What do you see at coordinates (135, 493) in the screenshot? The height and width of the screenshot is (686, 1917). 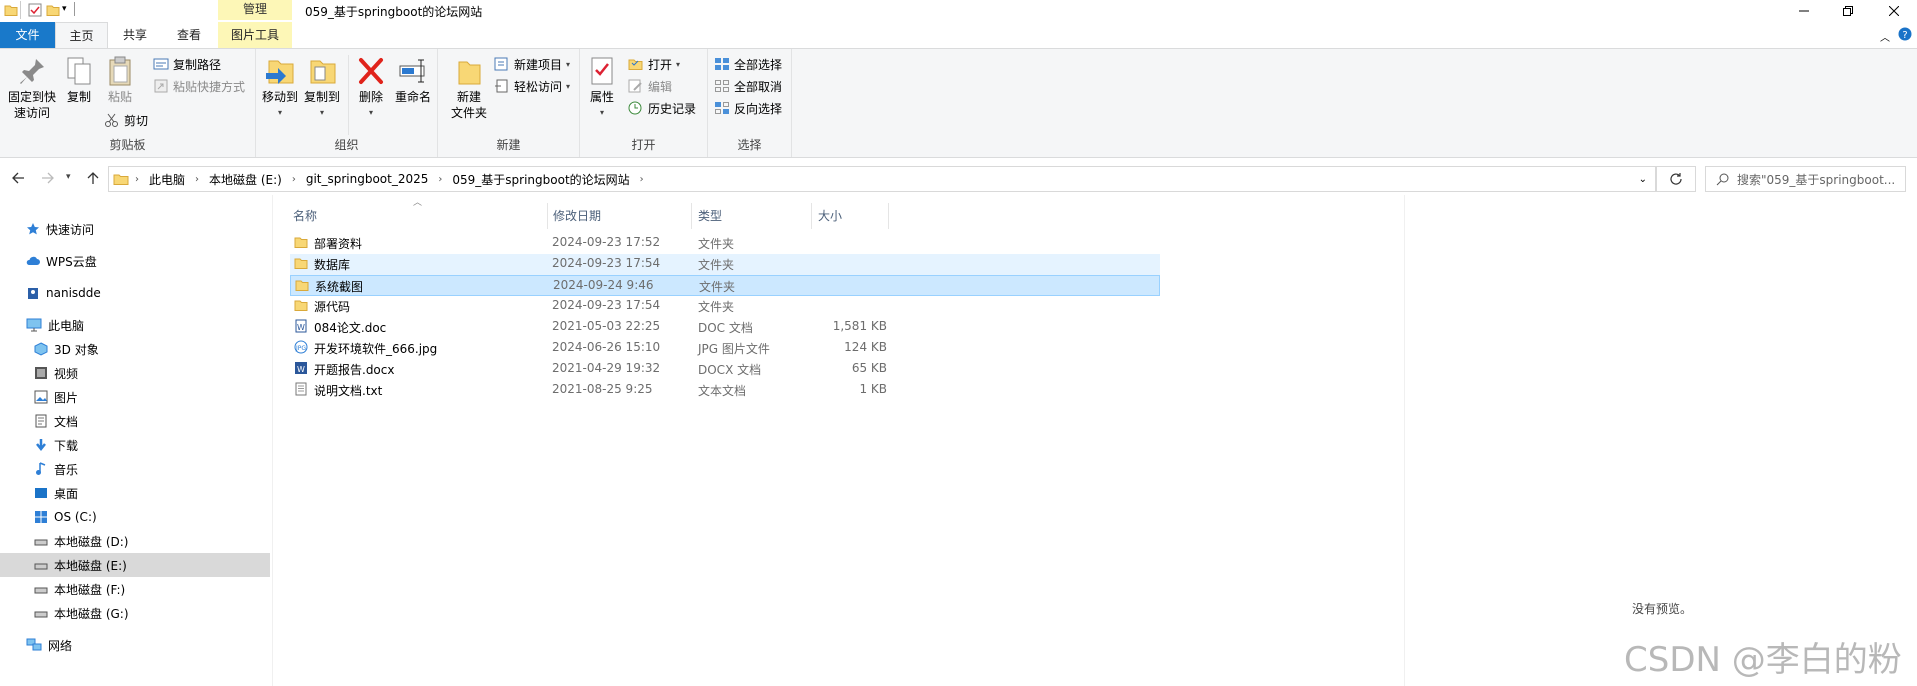 I see `nav-desktop: 桌面` at bounding box center [135, 493].